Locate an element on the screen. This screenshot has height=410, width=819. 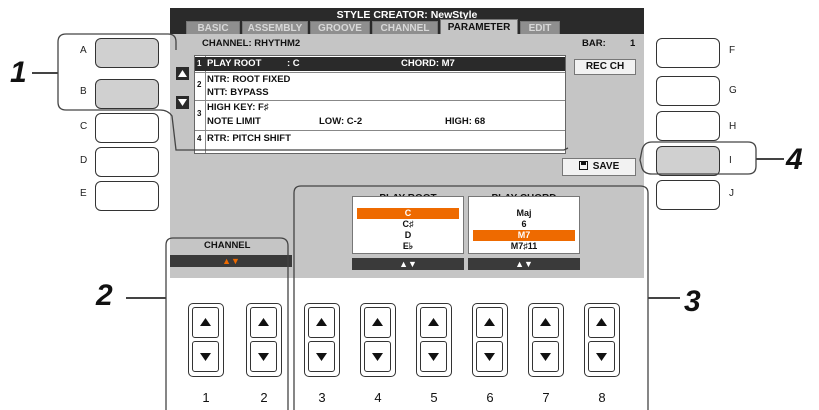
button-h-label: H is located at coordinates (733, 126).